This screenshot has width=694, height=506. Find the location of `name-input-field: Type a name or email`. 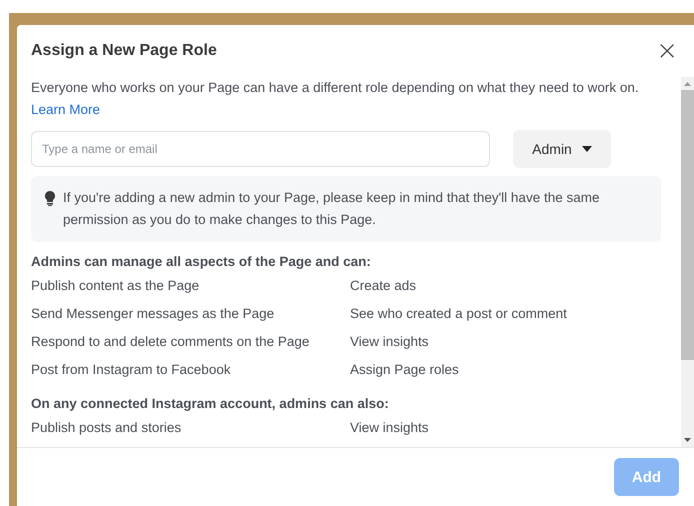

name-input-field: Type a name or email is located at coordinates (260, 148).